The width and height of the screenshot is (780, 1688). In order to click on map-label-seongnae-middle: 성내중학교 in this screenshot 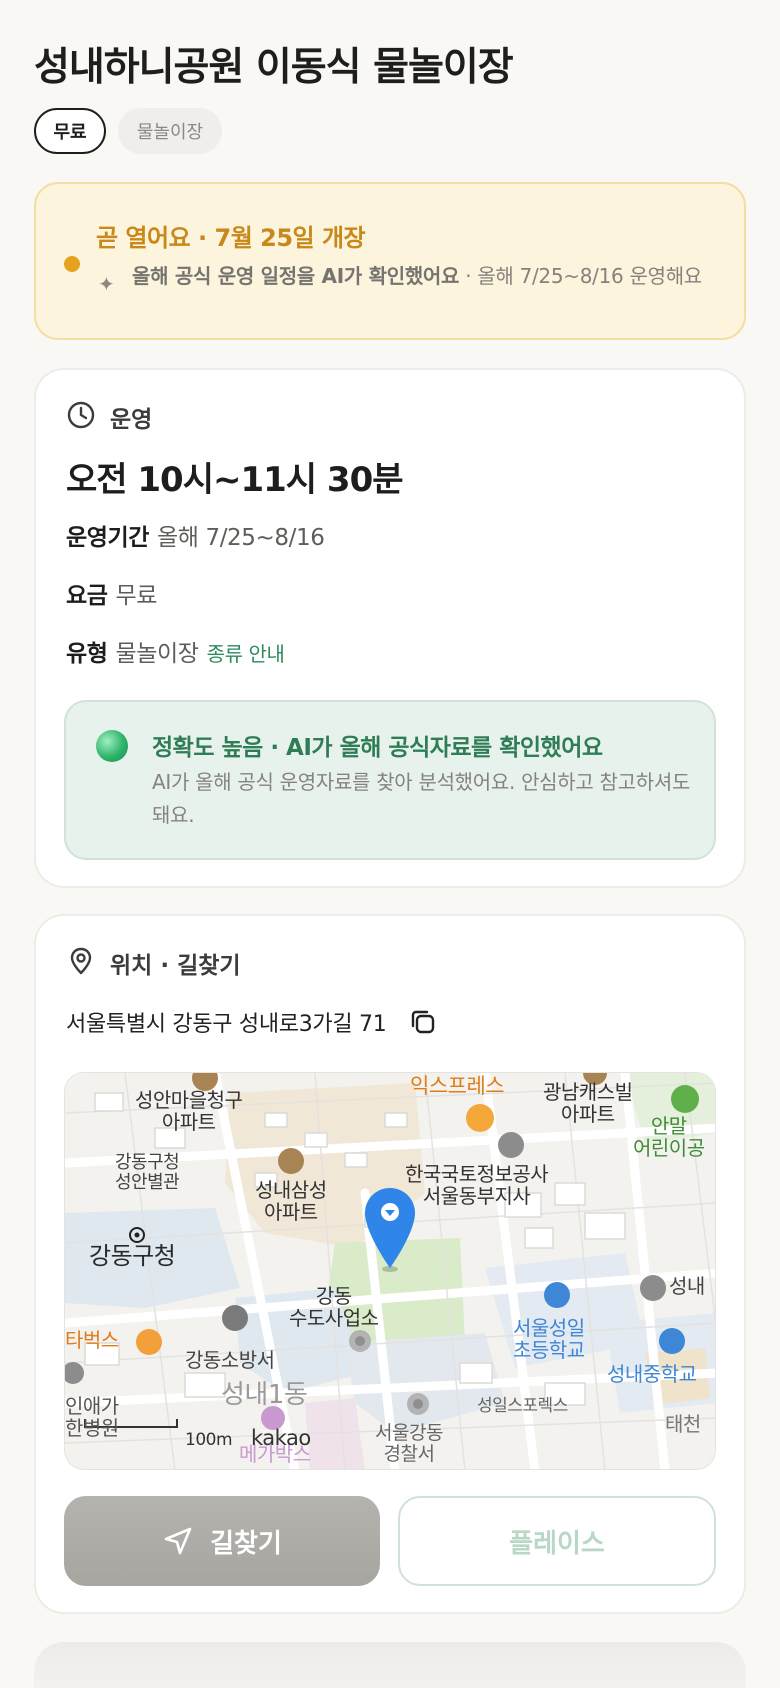, I will do `click(652, 1374)`.